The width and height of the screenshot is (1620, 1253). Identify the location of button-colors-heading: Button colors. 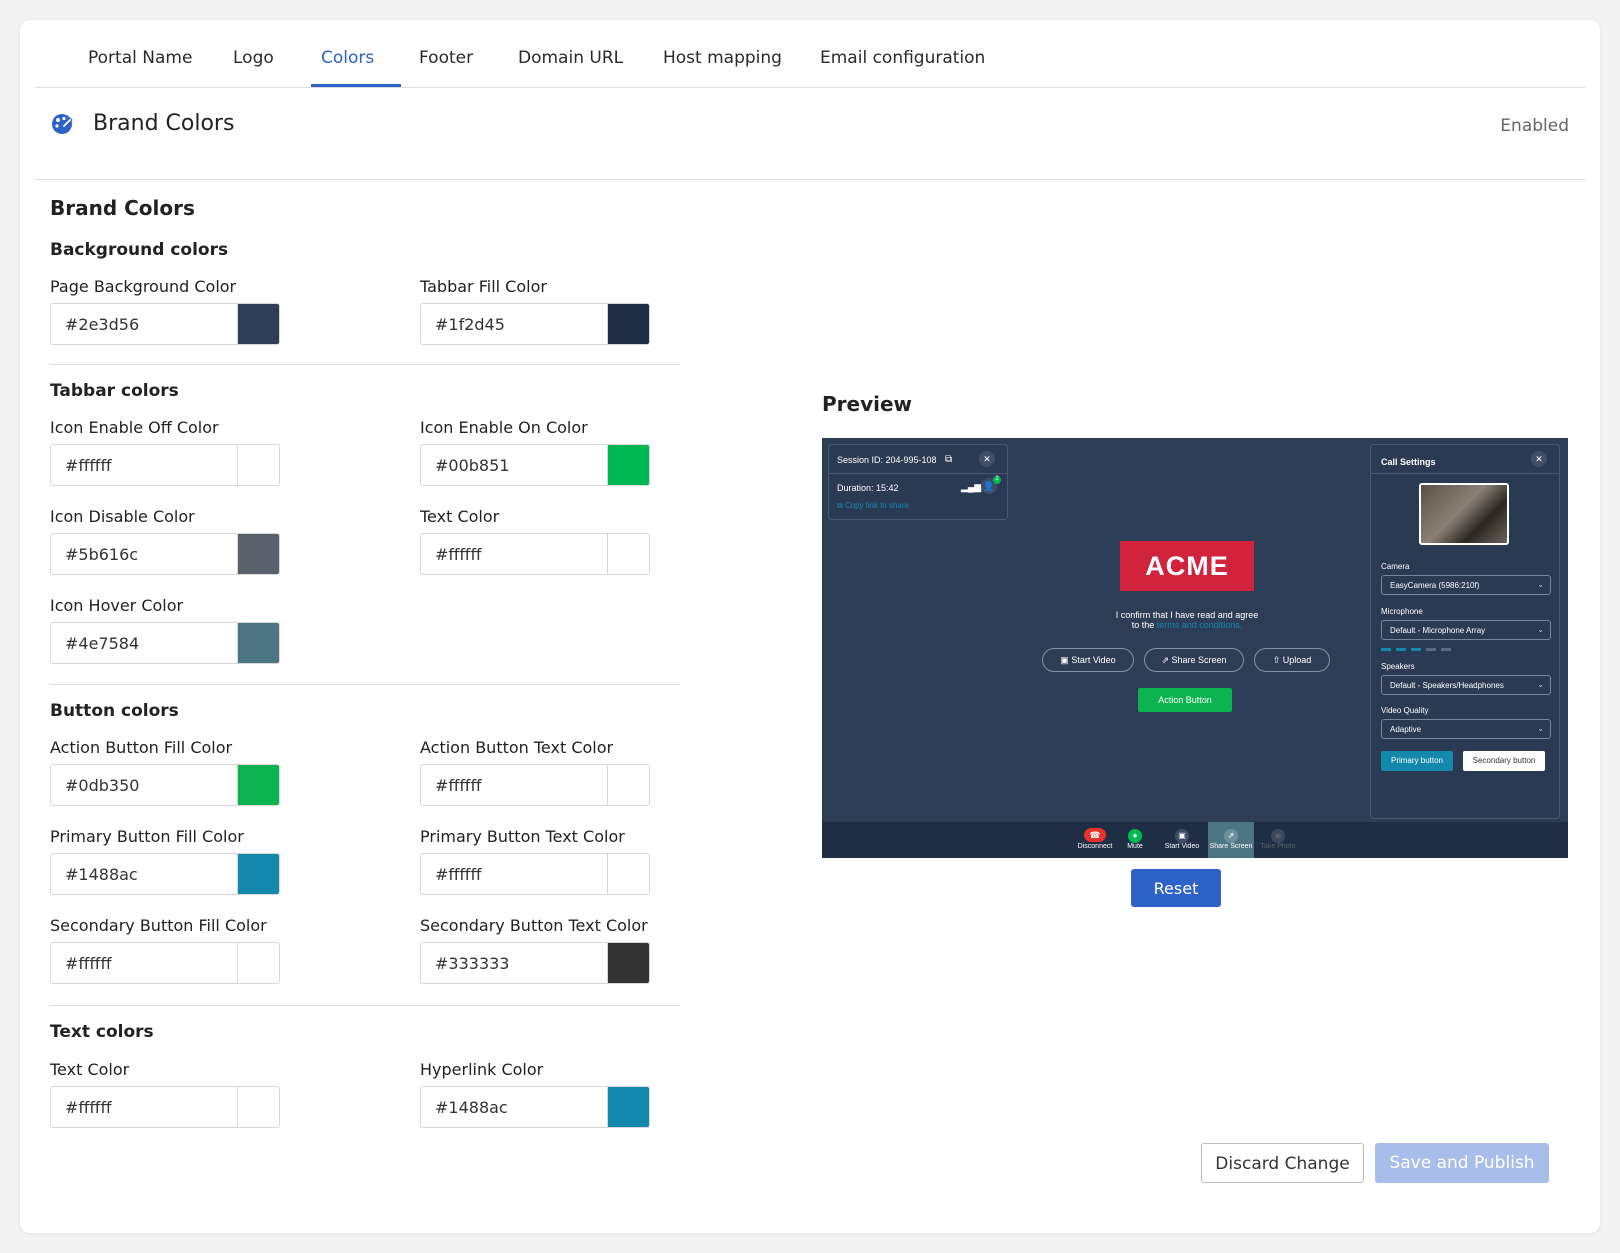
(114, 711).